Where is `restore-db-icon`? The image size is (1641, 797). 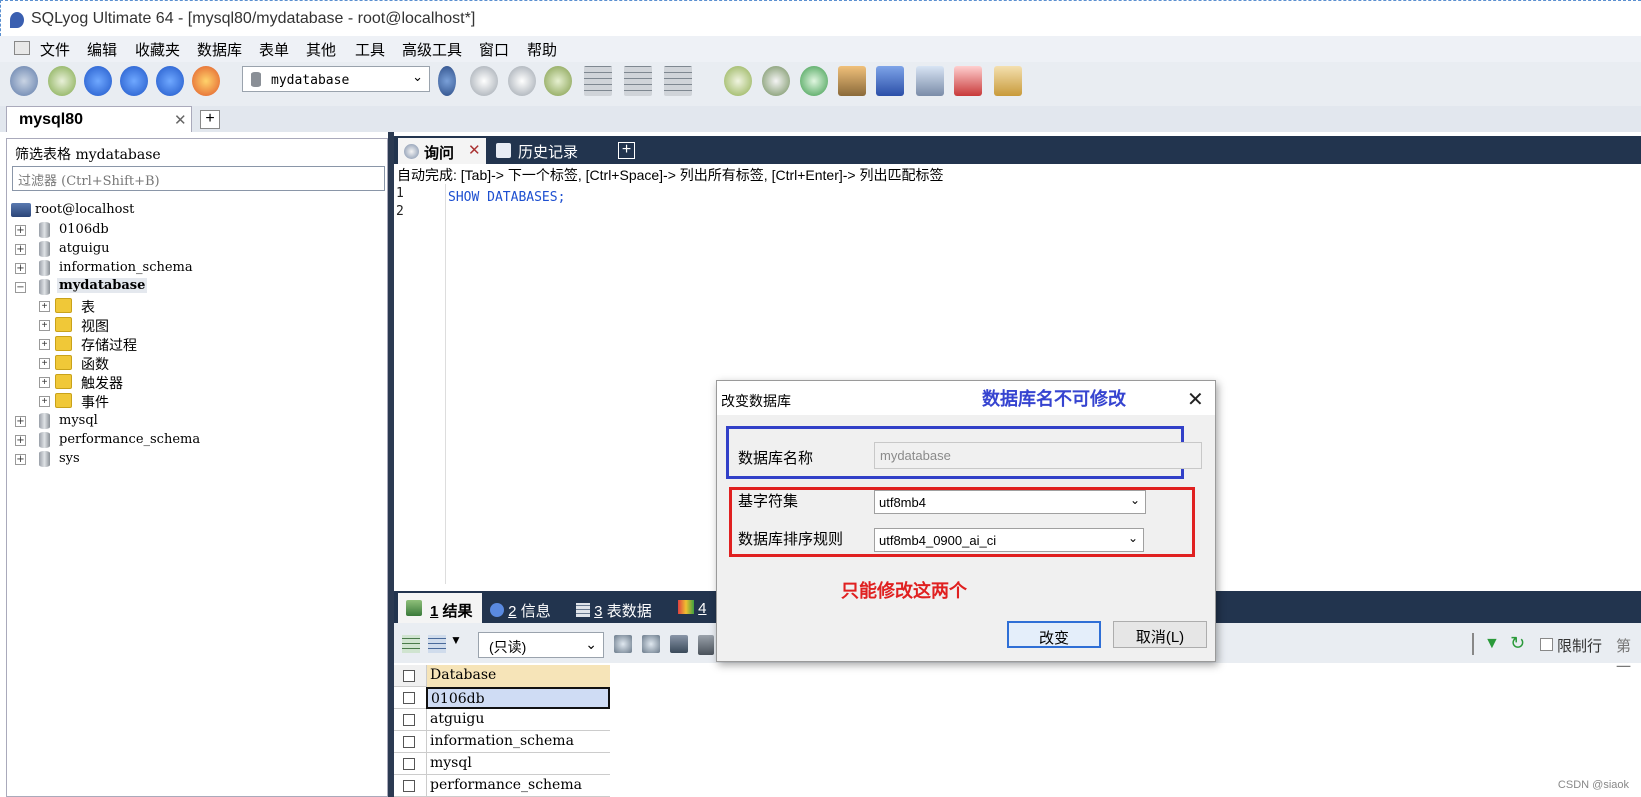
restore-db-icon is located at coordinates (522, 81).